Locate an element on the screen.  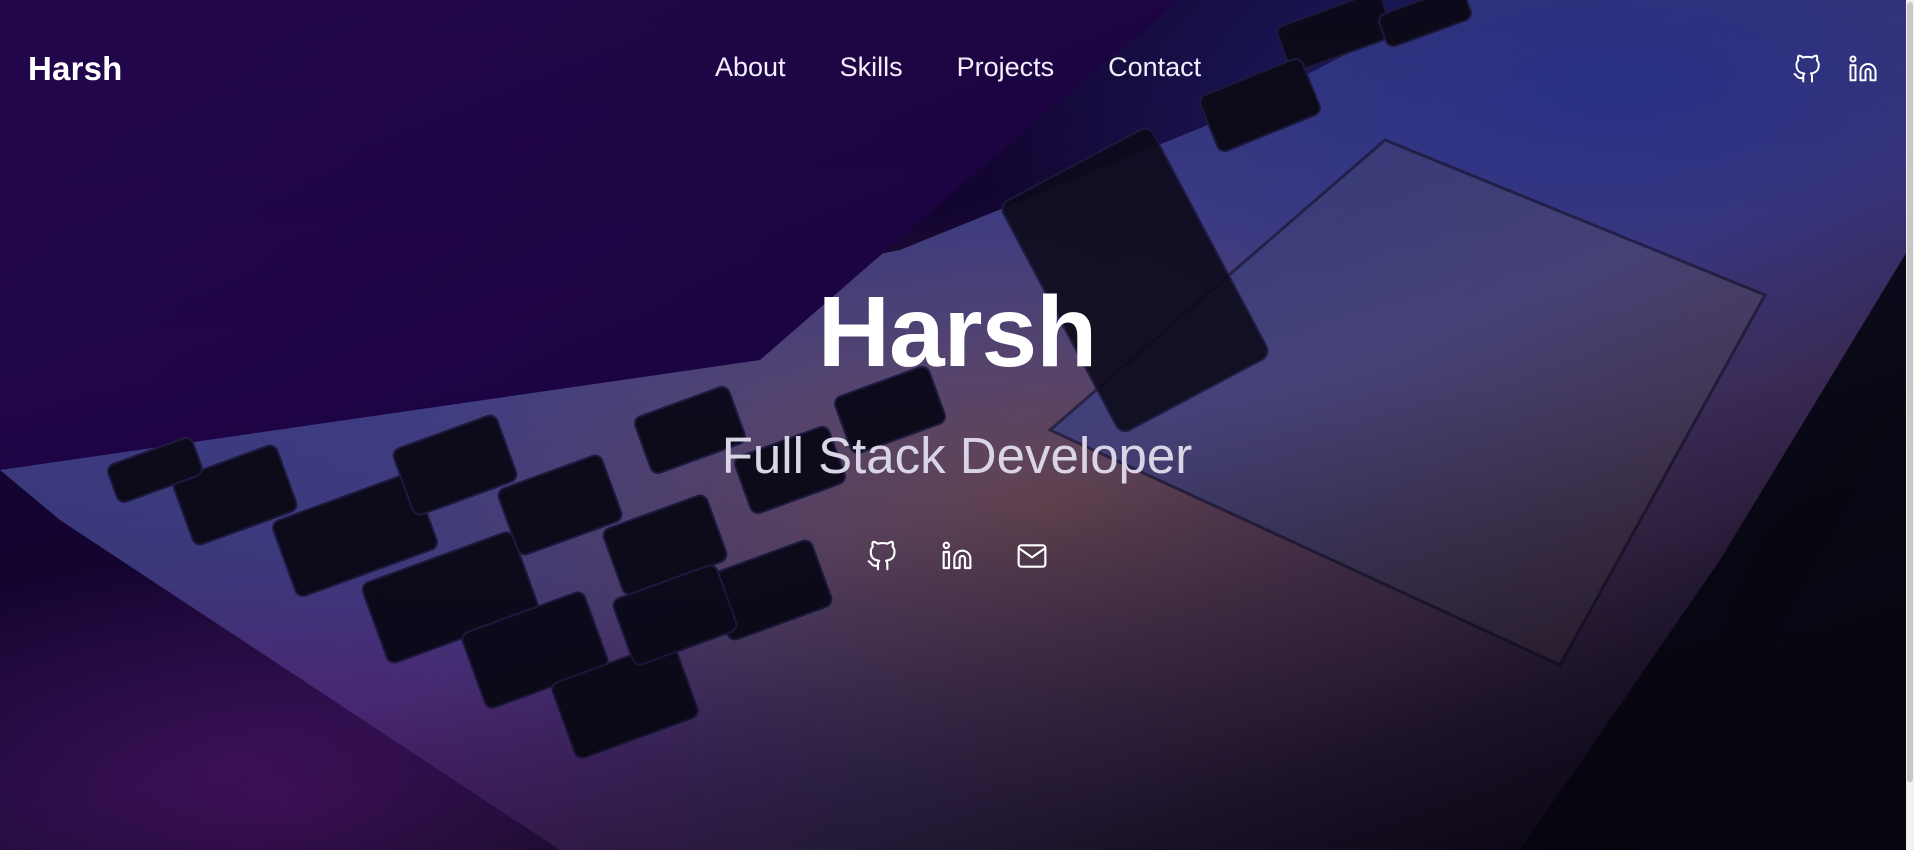
scrollbar-thumb is located at coordinates (1910, 392).